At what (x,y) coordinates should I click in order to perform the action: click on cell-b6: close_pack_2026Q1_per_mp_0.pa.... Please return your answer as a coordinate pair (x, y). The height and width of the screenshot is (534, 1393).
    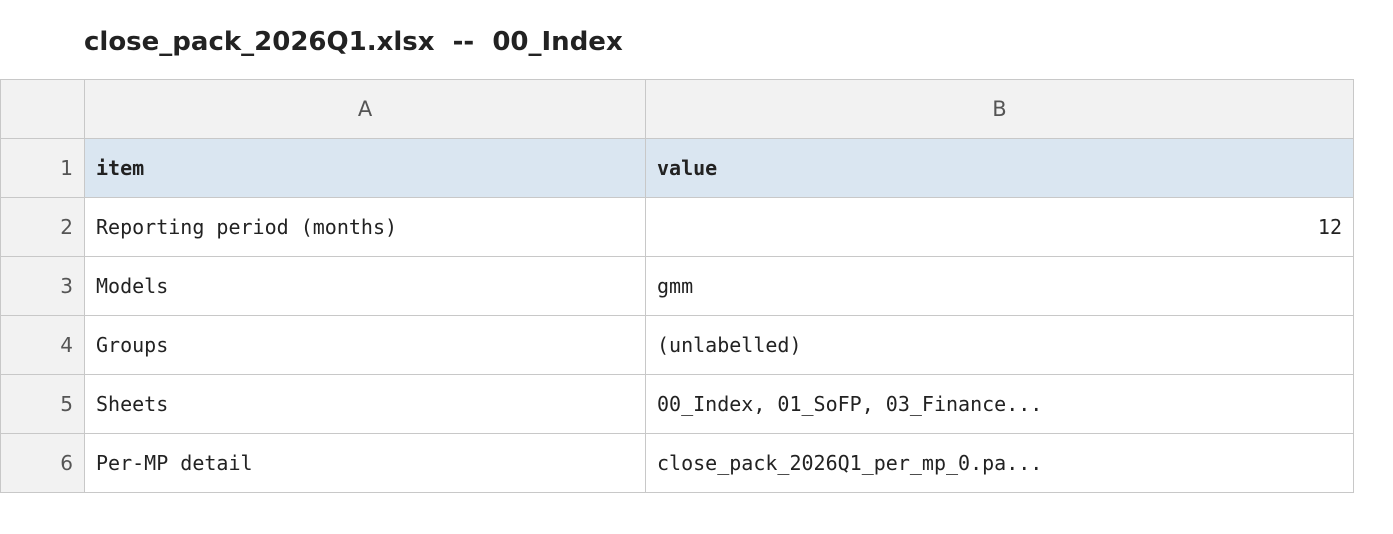
    Looking at the image, I should click on (999, 463).